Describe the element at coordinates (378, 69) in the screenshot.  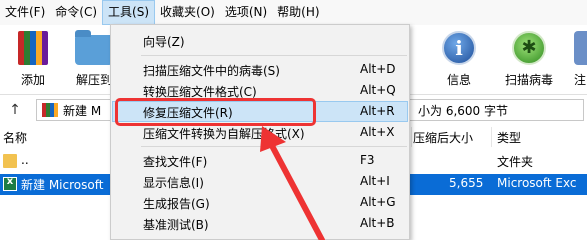
I see `menu-item-shortcut: Alt+D` at that location.